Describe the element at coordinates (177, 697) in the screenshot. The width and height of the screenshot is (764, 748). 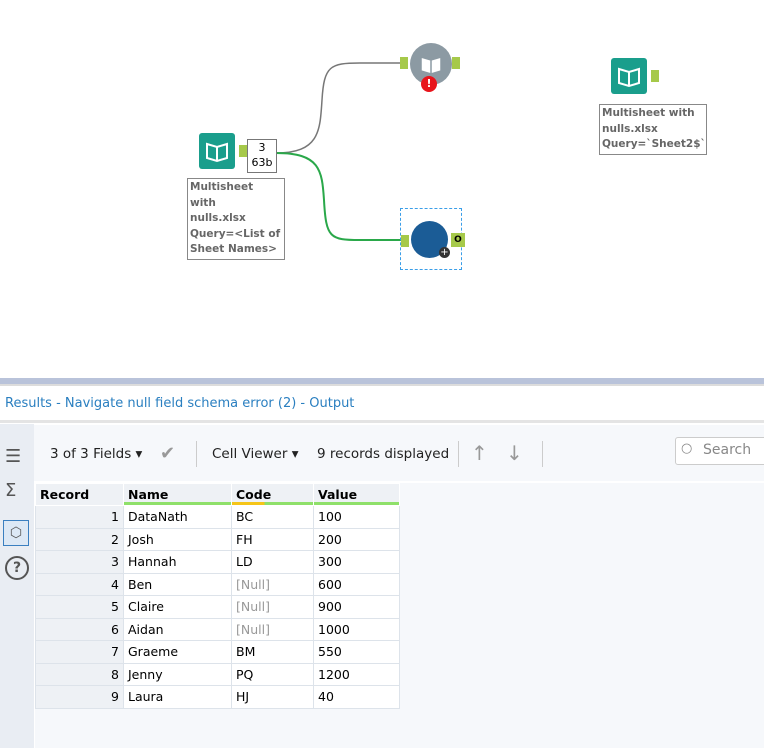
I see `name-cell: Laura` at that location.